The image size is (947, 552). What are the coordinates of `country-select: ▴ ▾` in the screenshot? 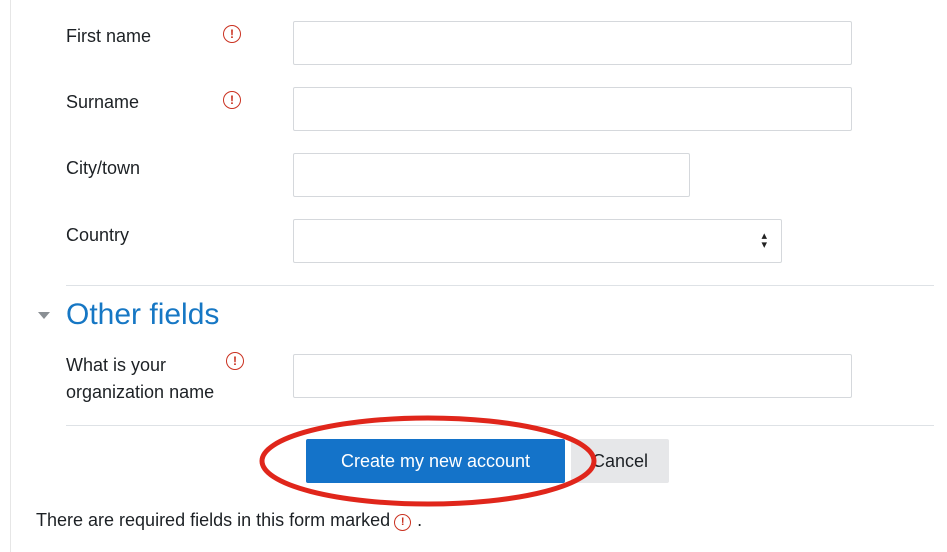 It's located at (537, 241).